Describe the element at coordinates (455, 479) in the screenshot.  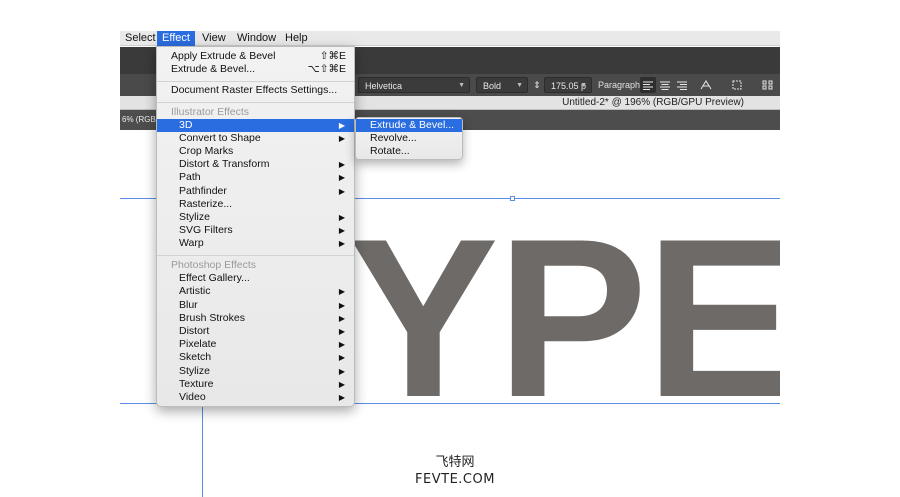
I see `watermark-en: FEVTE.COM` at that location.